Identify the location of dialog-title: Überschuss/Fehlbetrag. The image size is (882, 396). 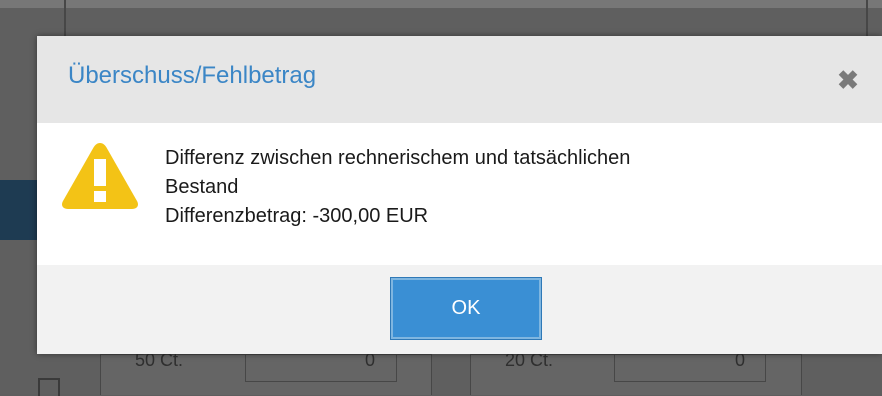
(192, 75).